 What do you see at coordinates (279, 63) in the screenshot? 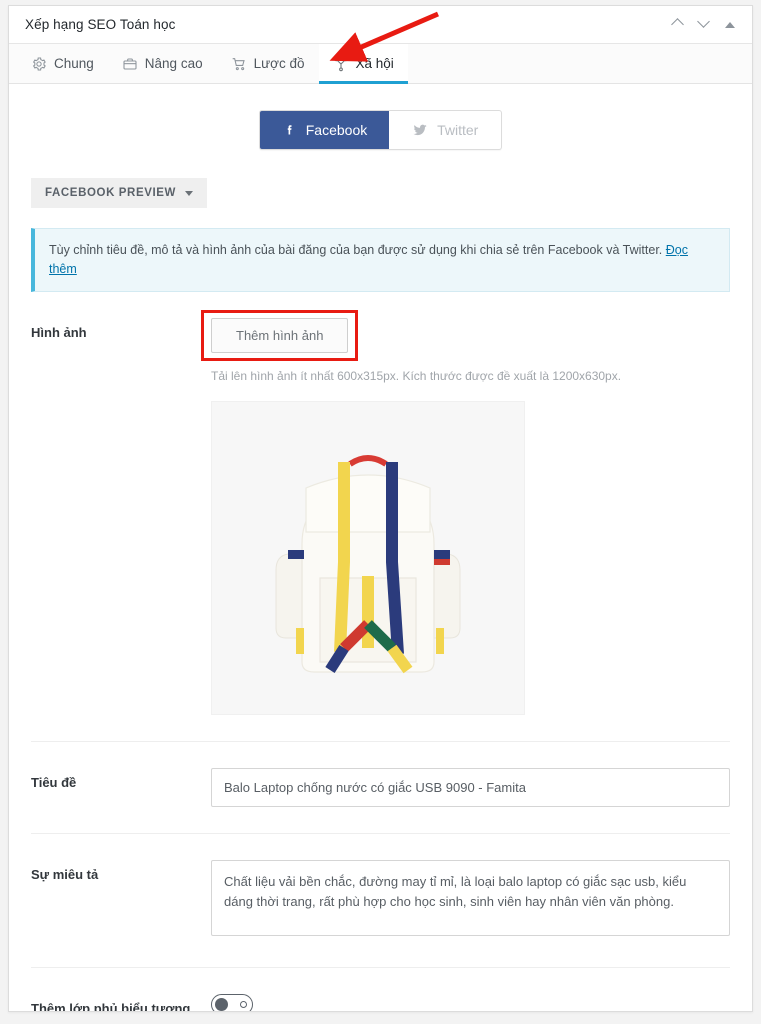
I see `tab-label: Lược đồ` at bounding box center [279, 63].